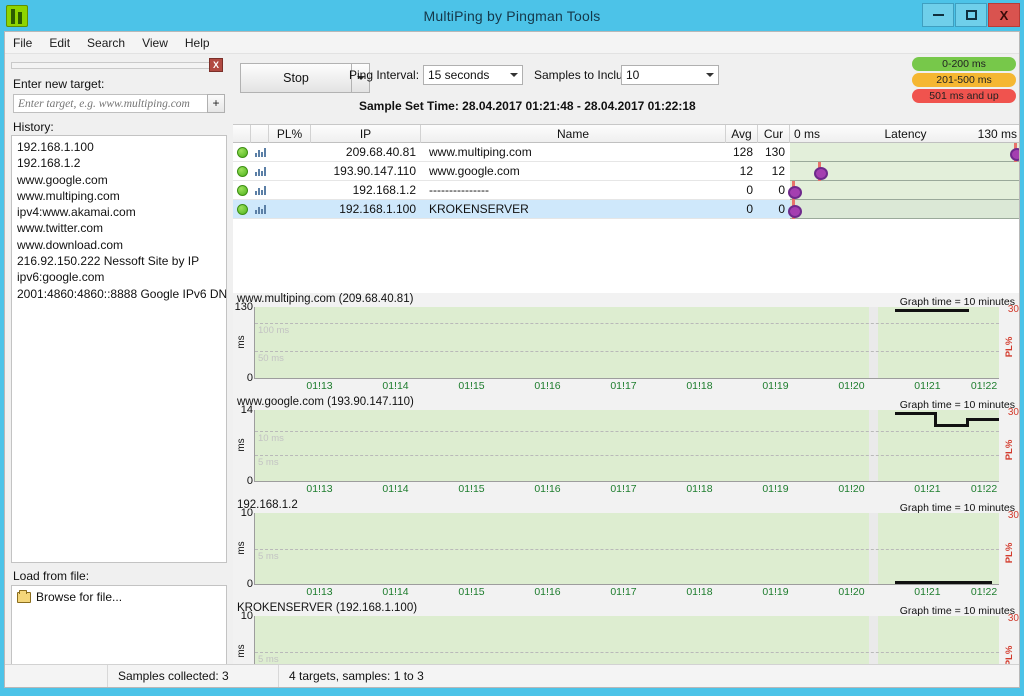 This screenshot has width=1024, height=696. What do you see at coordinates (626, 209) in the screenshot?
I see `table-row: 192.168.1.100 KROKENSERVER 0 0` at bounding box center [626, 209].